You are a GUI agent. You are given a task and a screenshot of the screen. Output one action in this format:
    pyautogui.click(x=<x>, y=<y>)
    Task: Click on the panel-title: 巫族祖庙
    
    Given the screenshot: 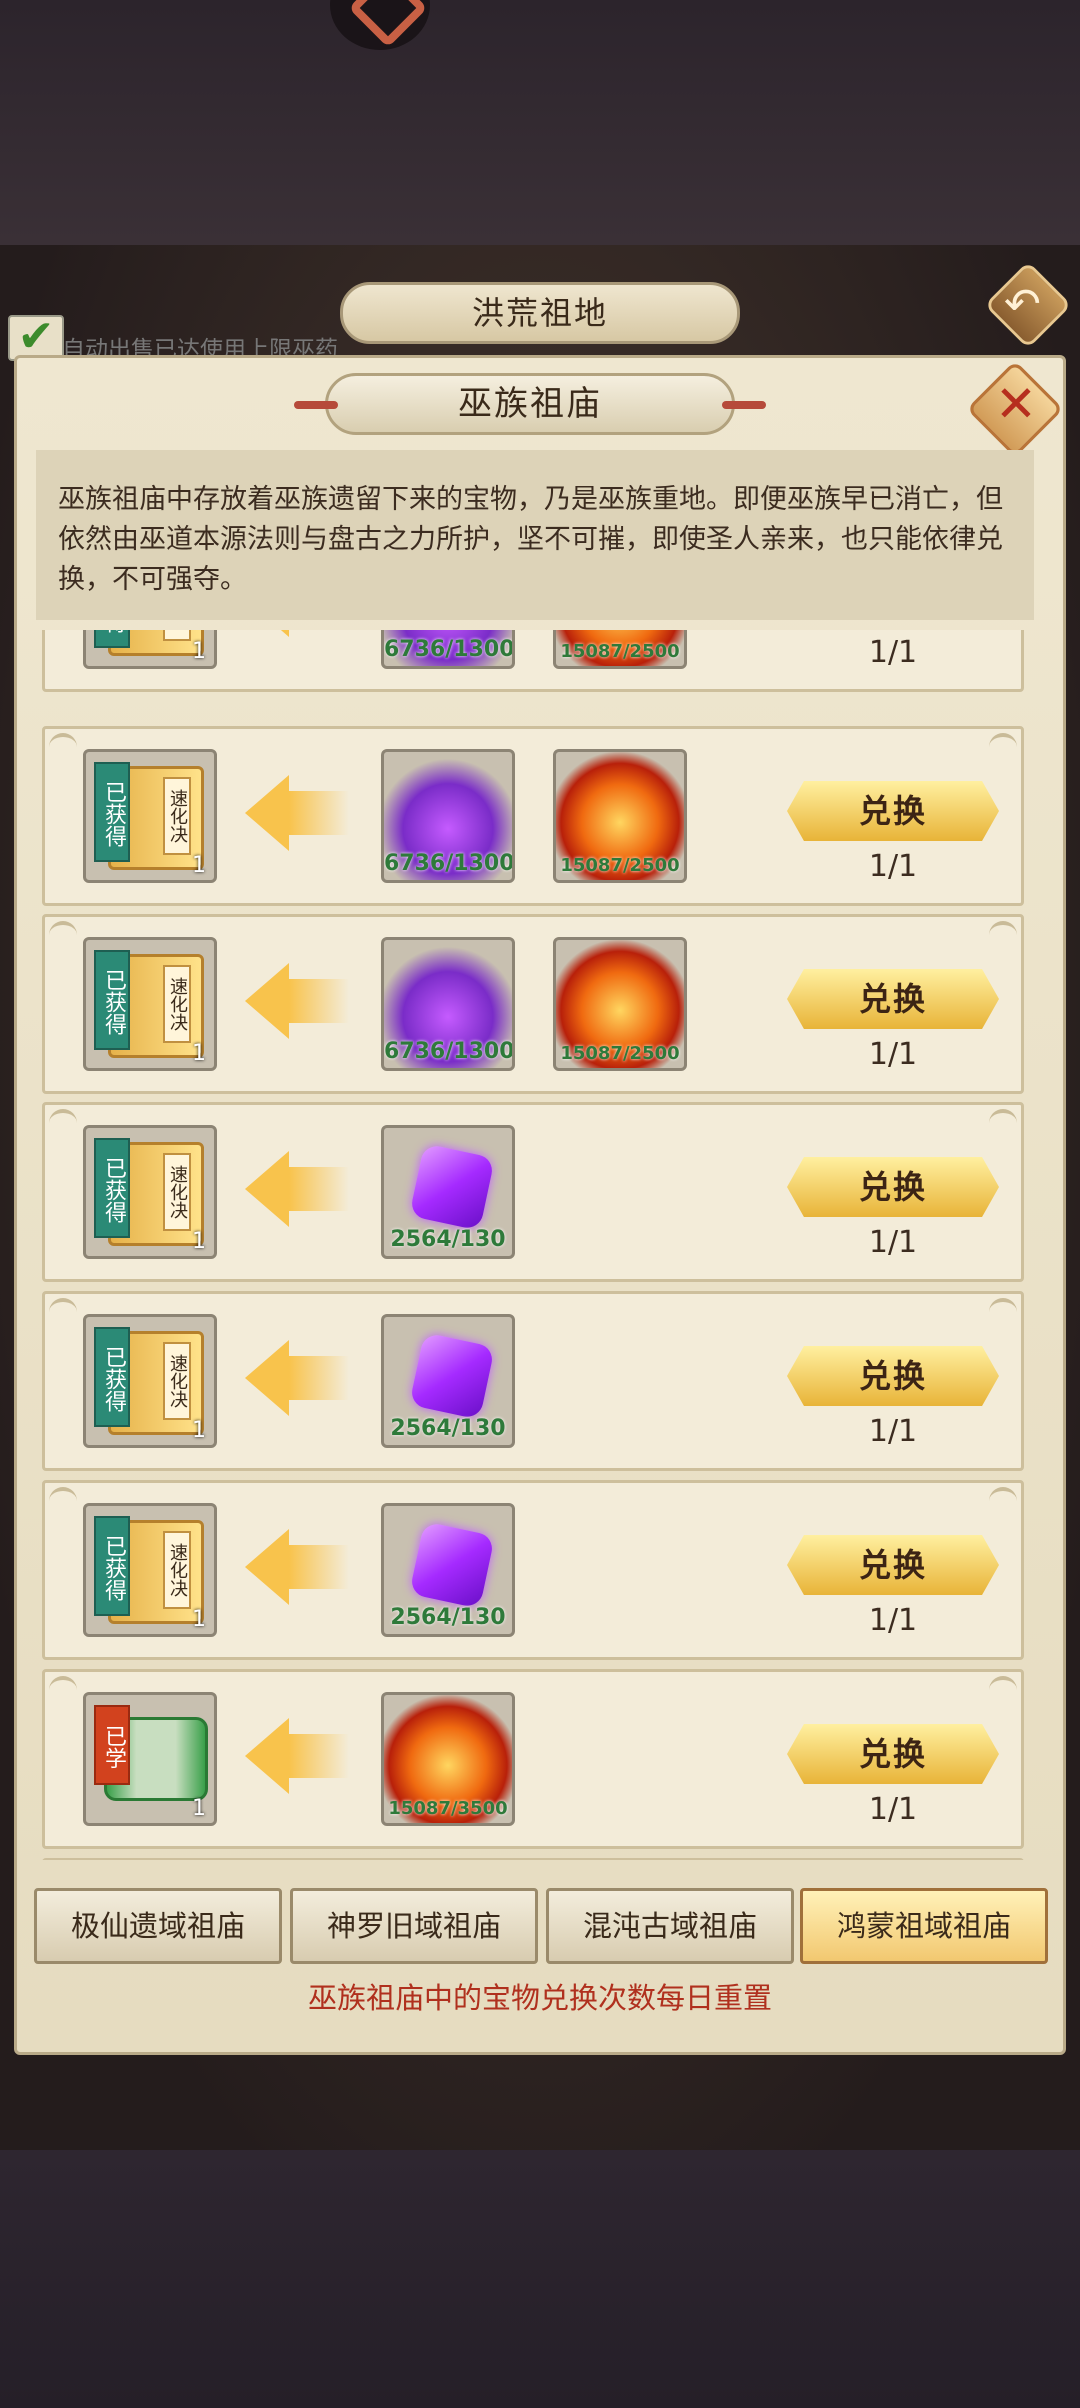 What is the action you would take?
    pyautogui.click(x=530, y=404)
    